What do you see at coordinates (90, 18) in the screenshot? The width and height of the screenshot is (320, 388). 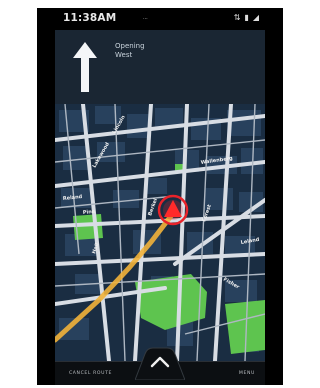 I see `status-time: 11:38AM` at bounding box center [90, 18].